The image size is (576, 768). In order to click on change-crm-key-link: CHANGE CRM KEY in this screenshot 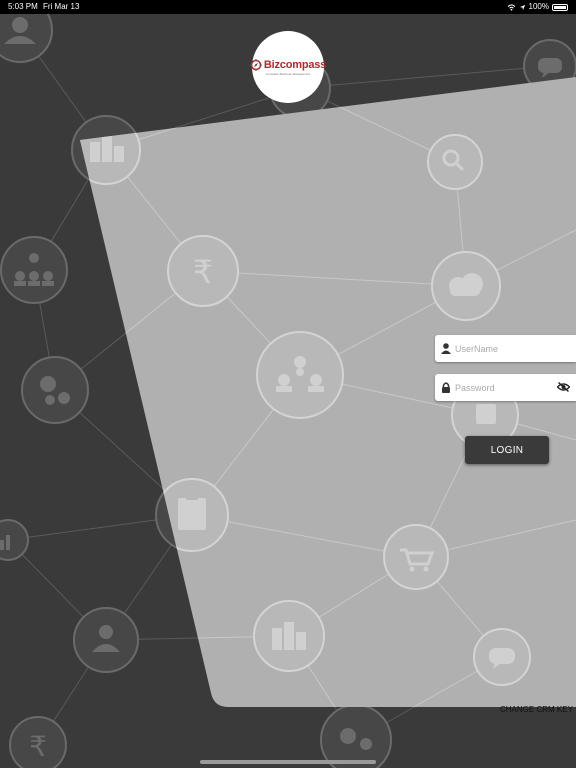, I will do `click(536, 709)`.